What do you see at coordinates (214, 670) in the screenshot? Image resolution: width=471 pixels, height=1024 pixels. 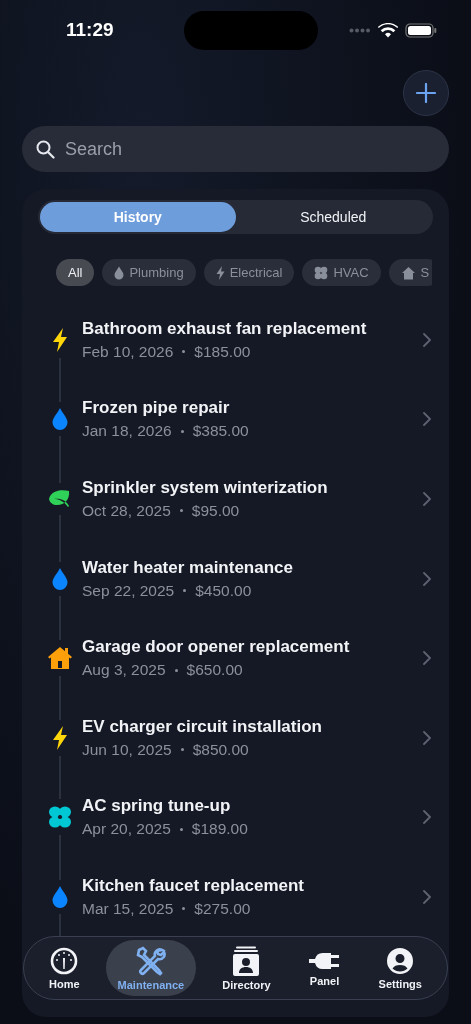 I see `record-cost: $650.00` at bounding box center [214, 670].